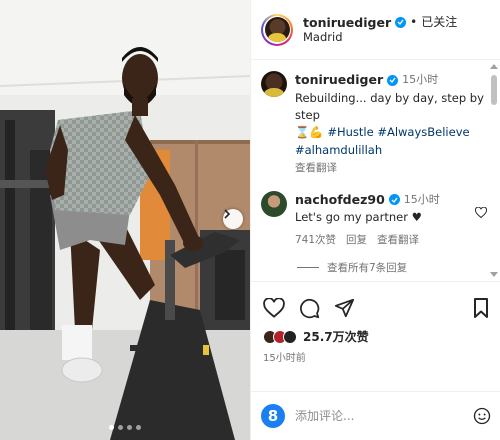 The height and width of the screenshot is (440, 500). Describe the element at coordinates (482, 416) in the screenshot. I see `emoji-smiley-icon` at that location.